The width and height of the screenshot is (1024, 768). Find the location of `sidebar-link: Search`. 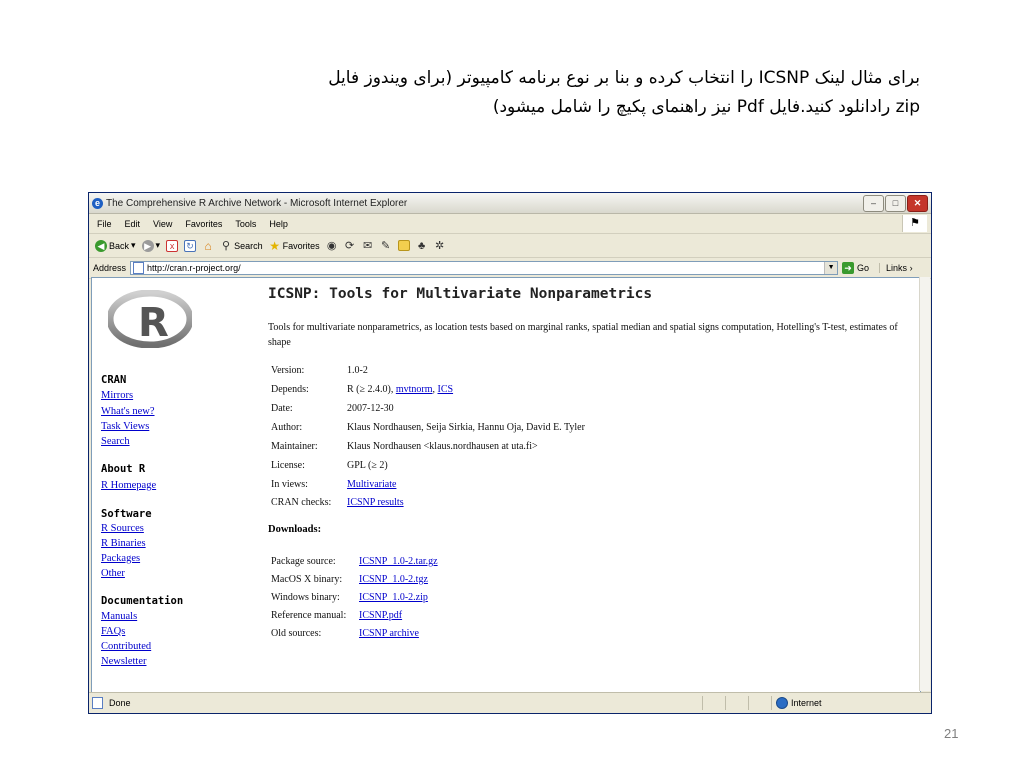

sidebar-link: Search is located at coordinates (115, 441).